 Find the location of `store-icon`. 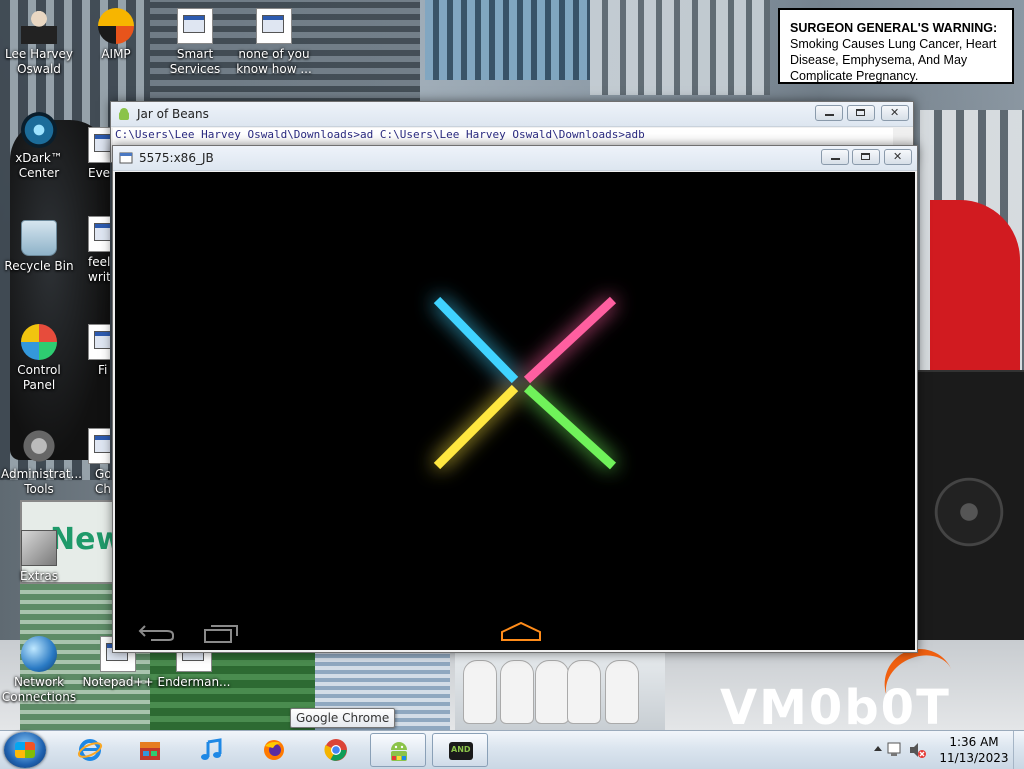

store-icon is located at coordinates (150, 751).